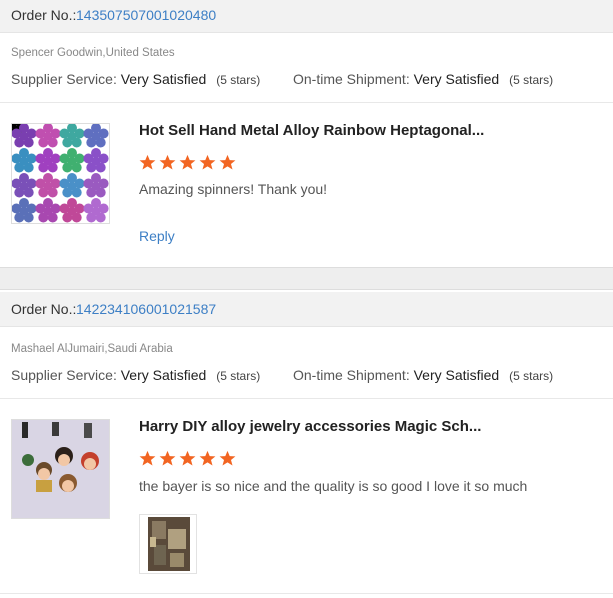 The image size is (613, 598). Describe the element at coordinates (146, 16) in the screenshot. I see `order-number-link: 143507507001020480` at that location.